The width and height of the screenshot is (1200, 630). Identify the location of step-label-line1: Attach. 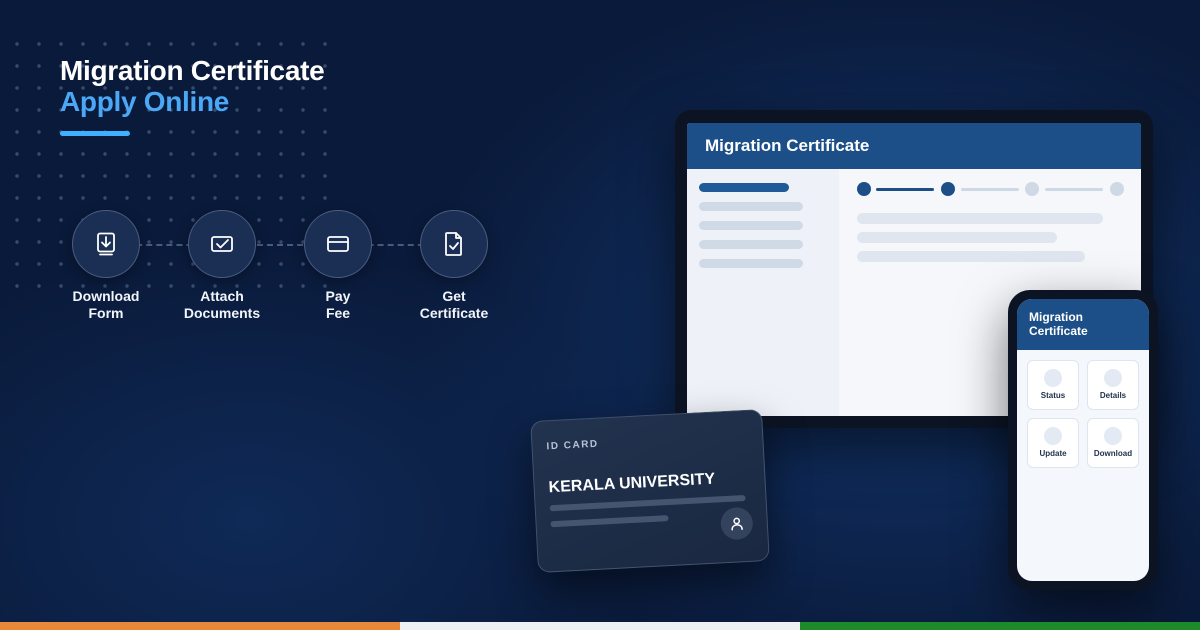
(222, 296).